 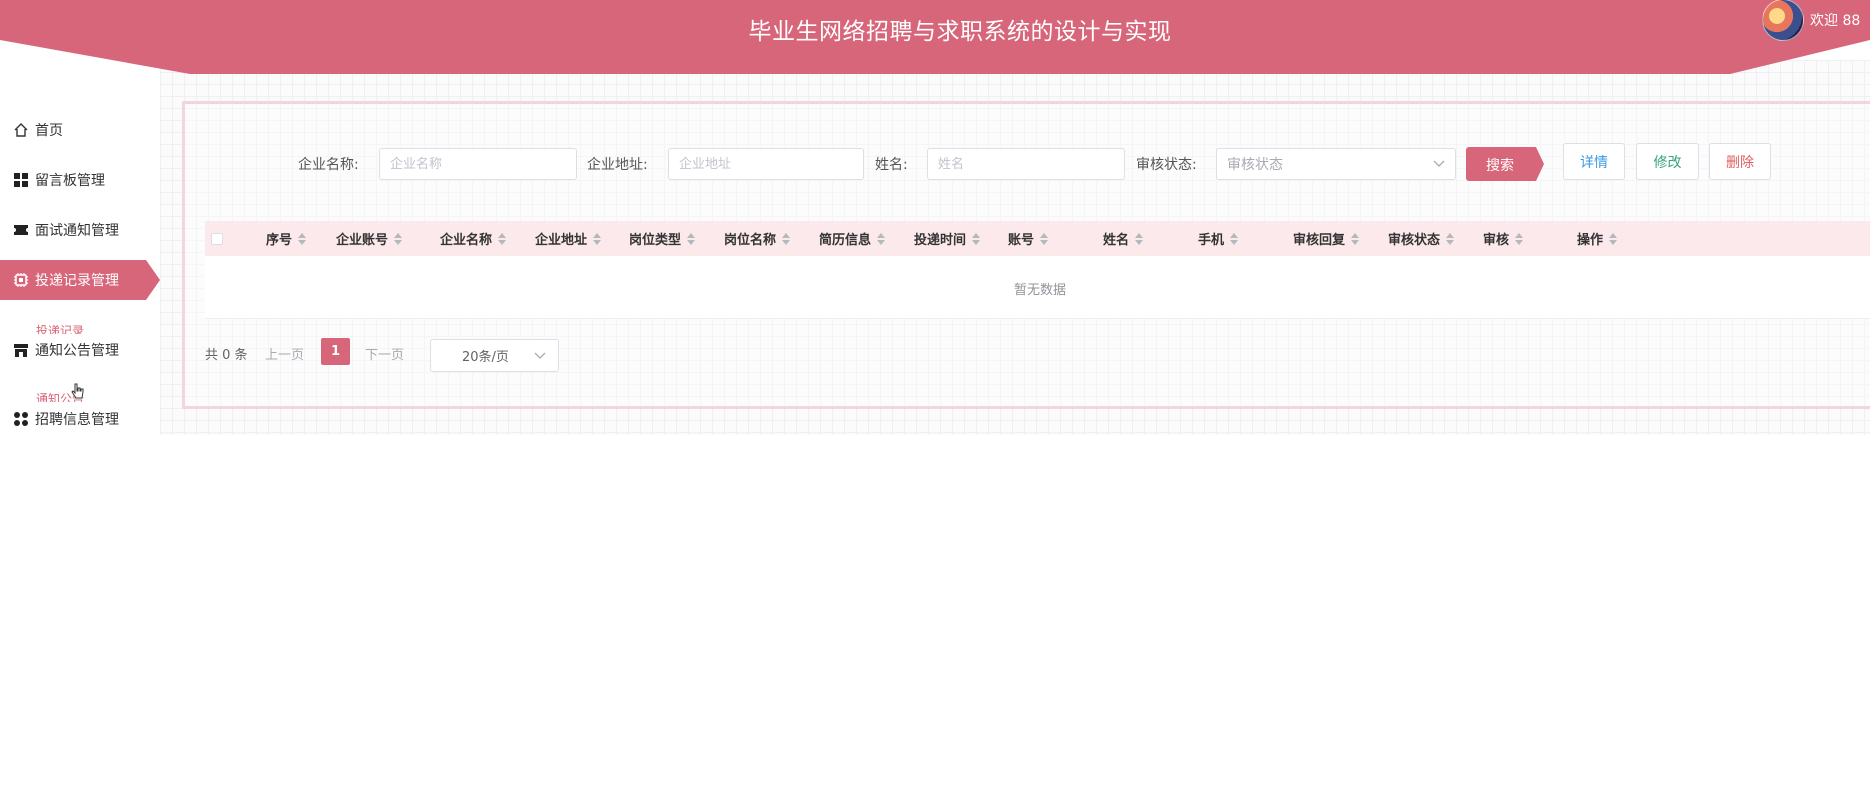 I want to click on column-header: 账号, so click(x=1028, y=238).